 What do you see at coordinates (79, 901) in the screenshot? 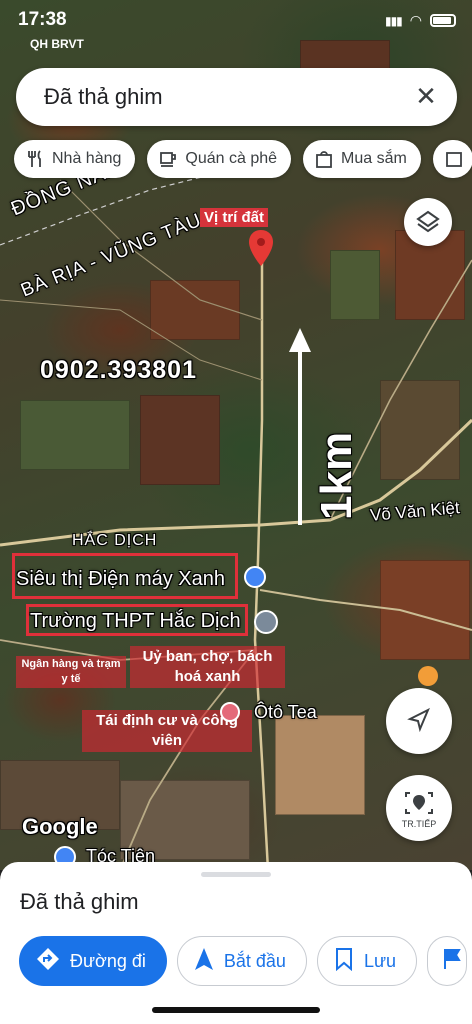
I see `sheet-title: Đã thả ghim` at bounding box center [79, 901].